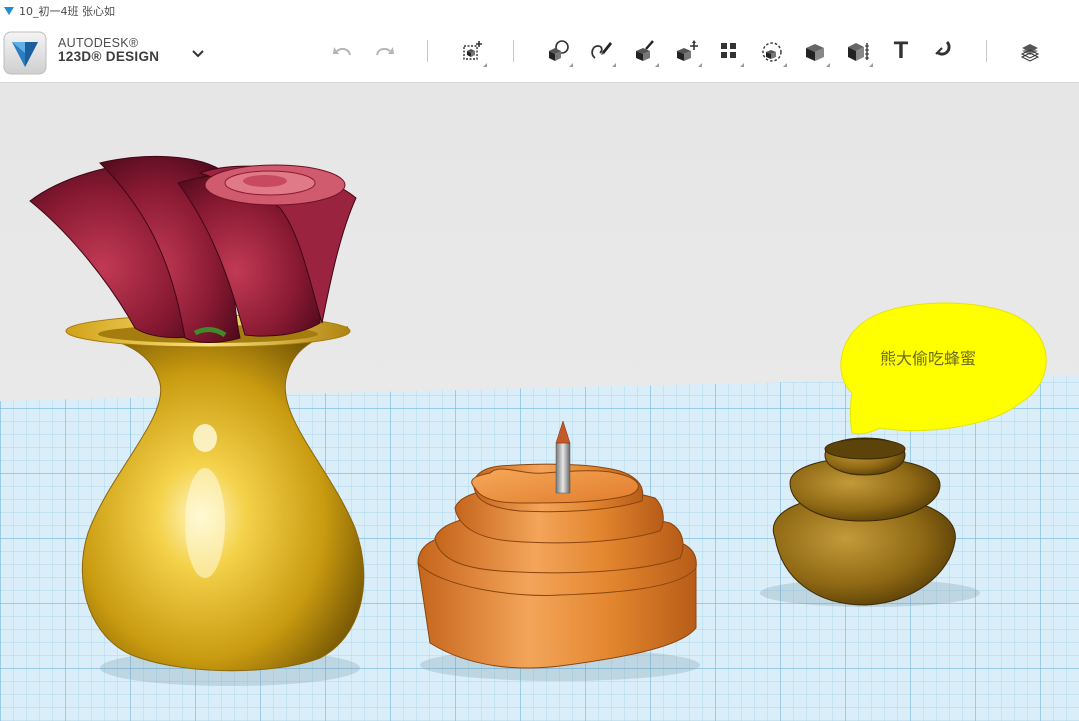  What do you see at coordinates (9, 11) in the screenshot?
I see `app-logo-small-icon` at bounding box center [9, 11].